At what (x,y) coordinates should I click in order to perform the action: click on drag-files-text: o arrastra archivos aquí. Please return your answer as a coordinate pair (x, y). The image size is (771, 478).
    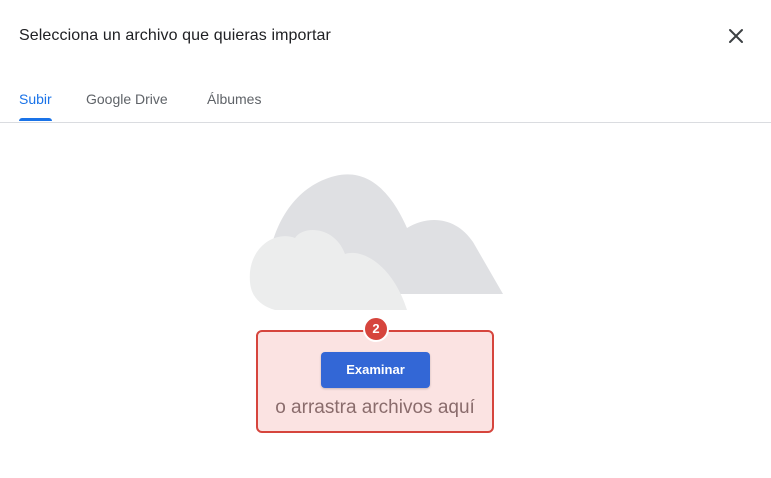
    Looking at the image, I should click on (375, 407).